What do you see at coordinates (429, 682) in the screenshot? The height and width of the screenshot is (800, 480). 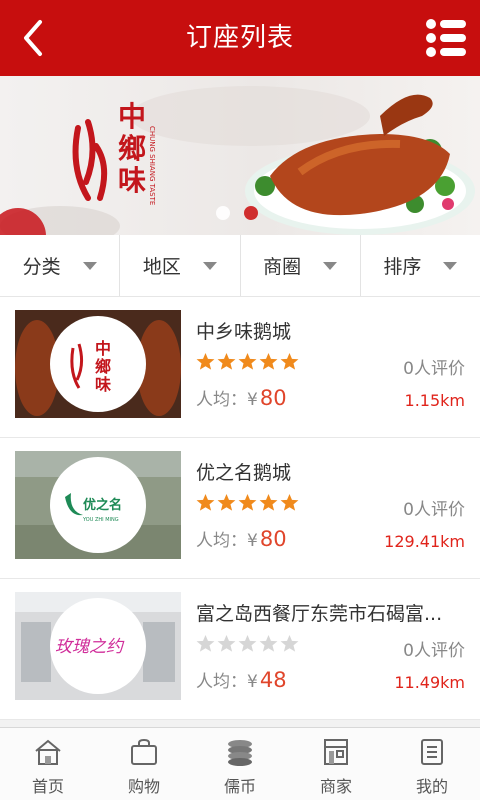 I see `distance: 11.49km` at bounding box center [429, 682].